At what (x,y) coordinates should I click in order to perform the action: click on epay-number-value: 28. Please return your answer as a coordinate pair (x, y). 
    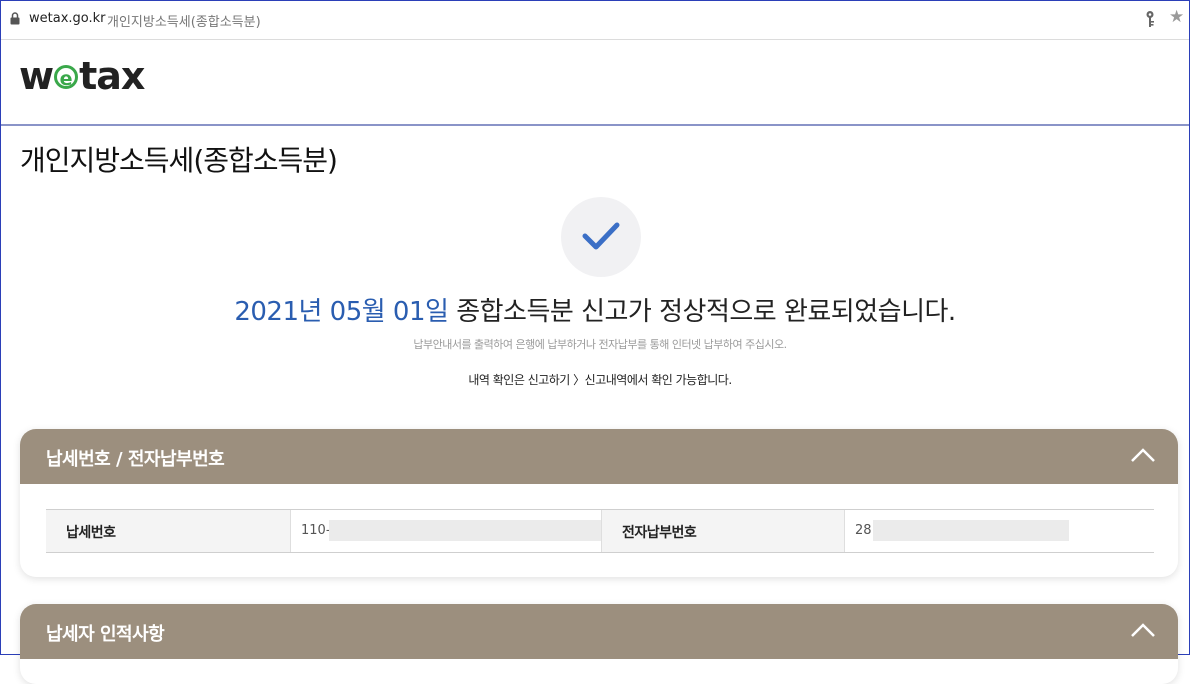
    Looking at the image, I should click on (863, 530).